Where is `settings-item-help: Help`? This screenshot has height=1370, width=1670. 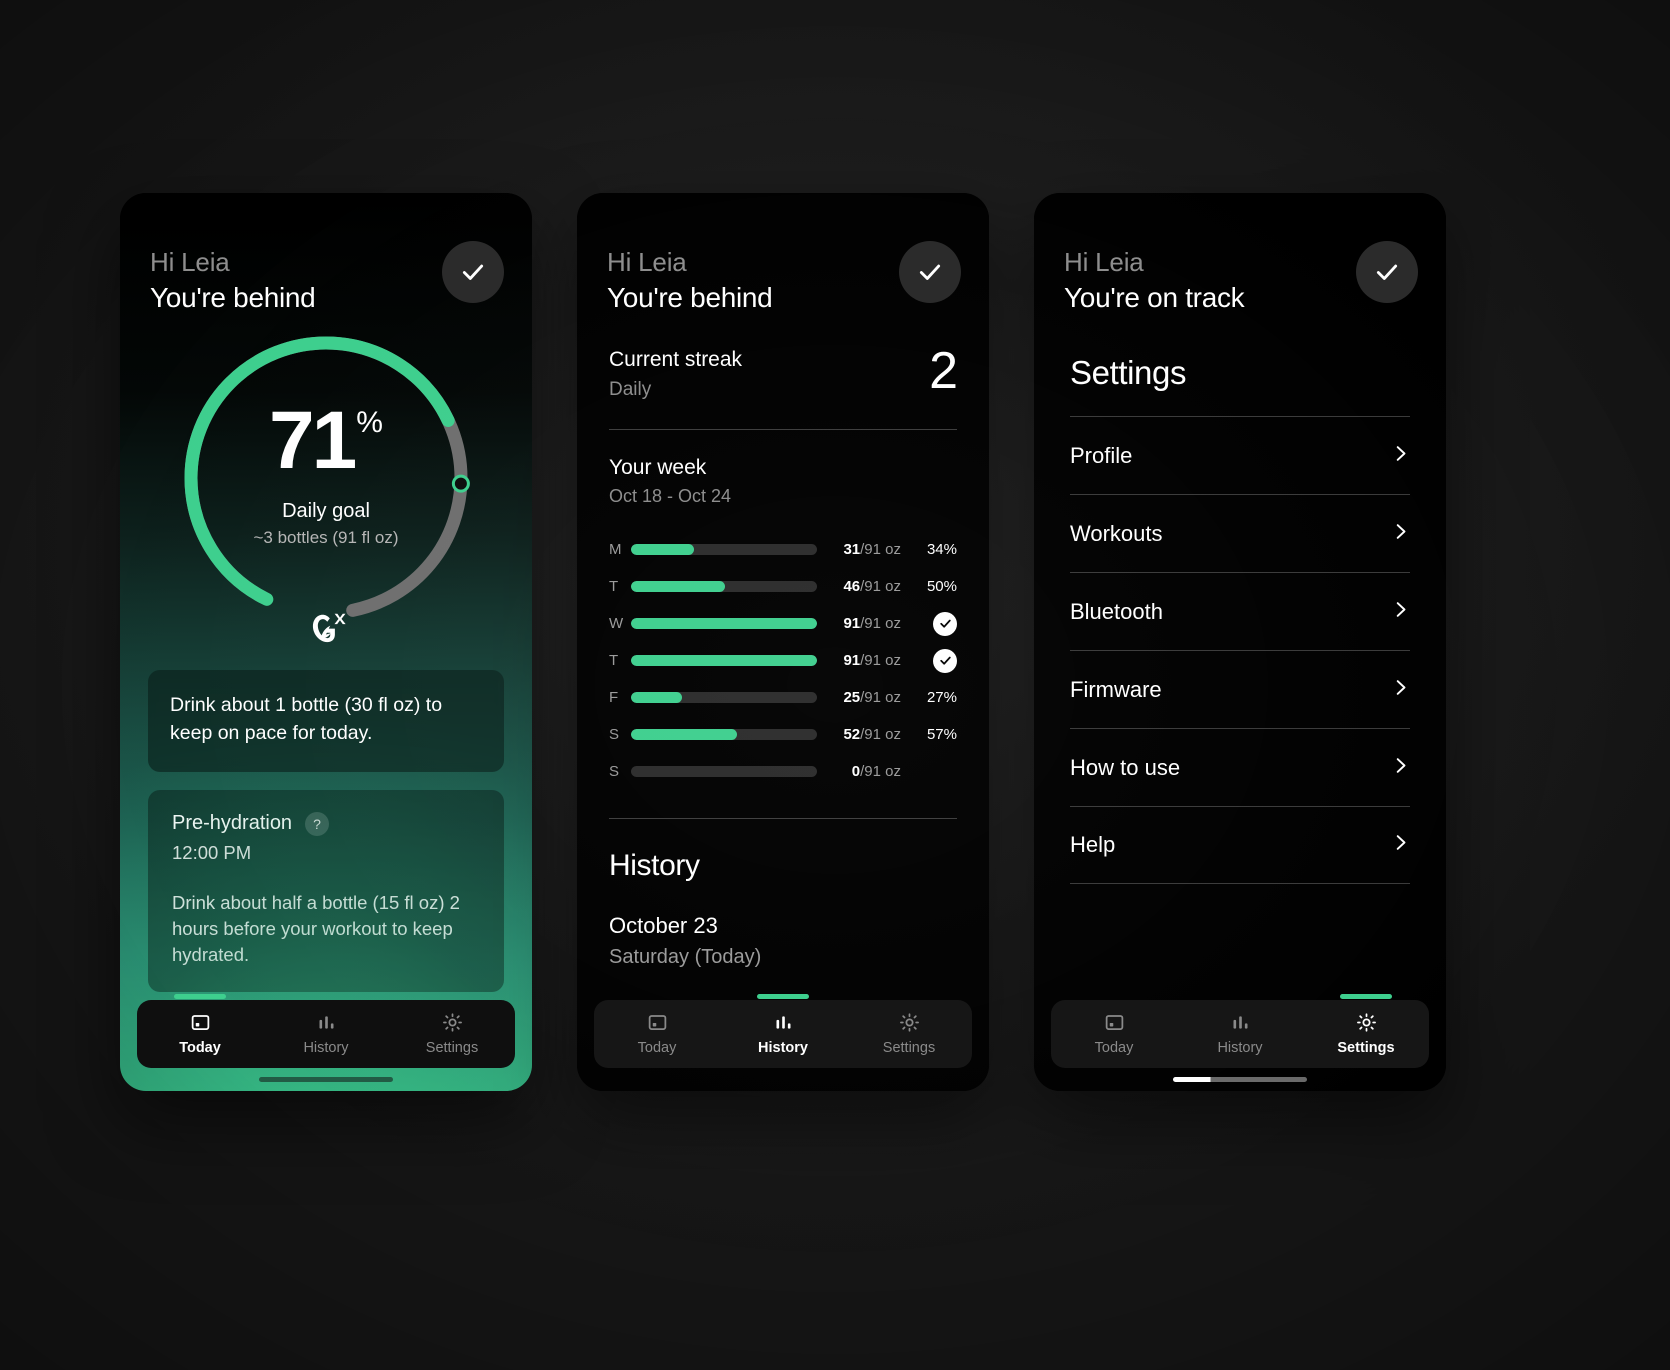
settings-item-help: Help is located at coordinates (1240, 845).